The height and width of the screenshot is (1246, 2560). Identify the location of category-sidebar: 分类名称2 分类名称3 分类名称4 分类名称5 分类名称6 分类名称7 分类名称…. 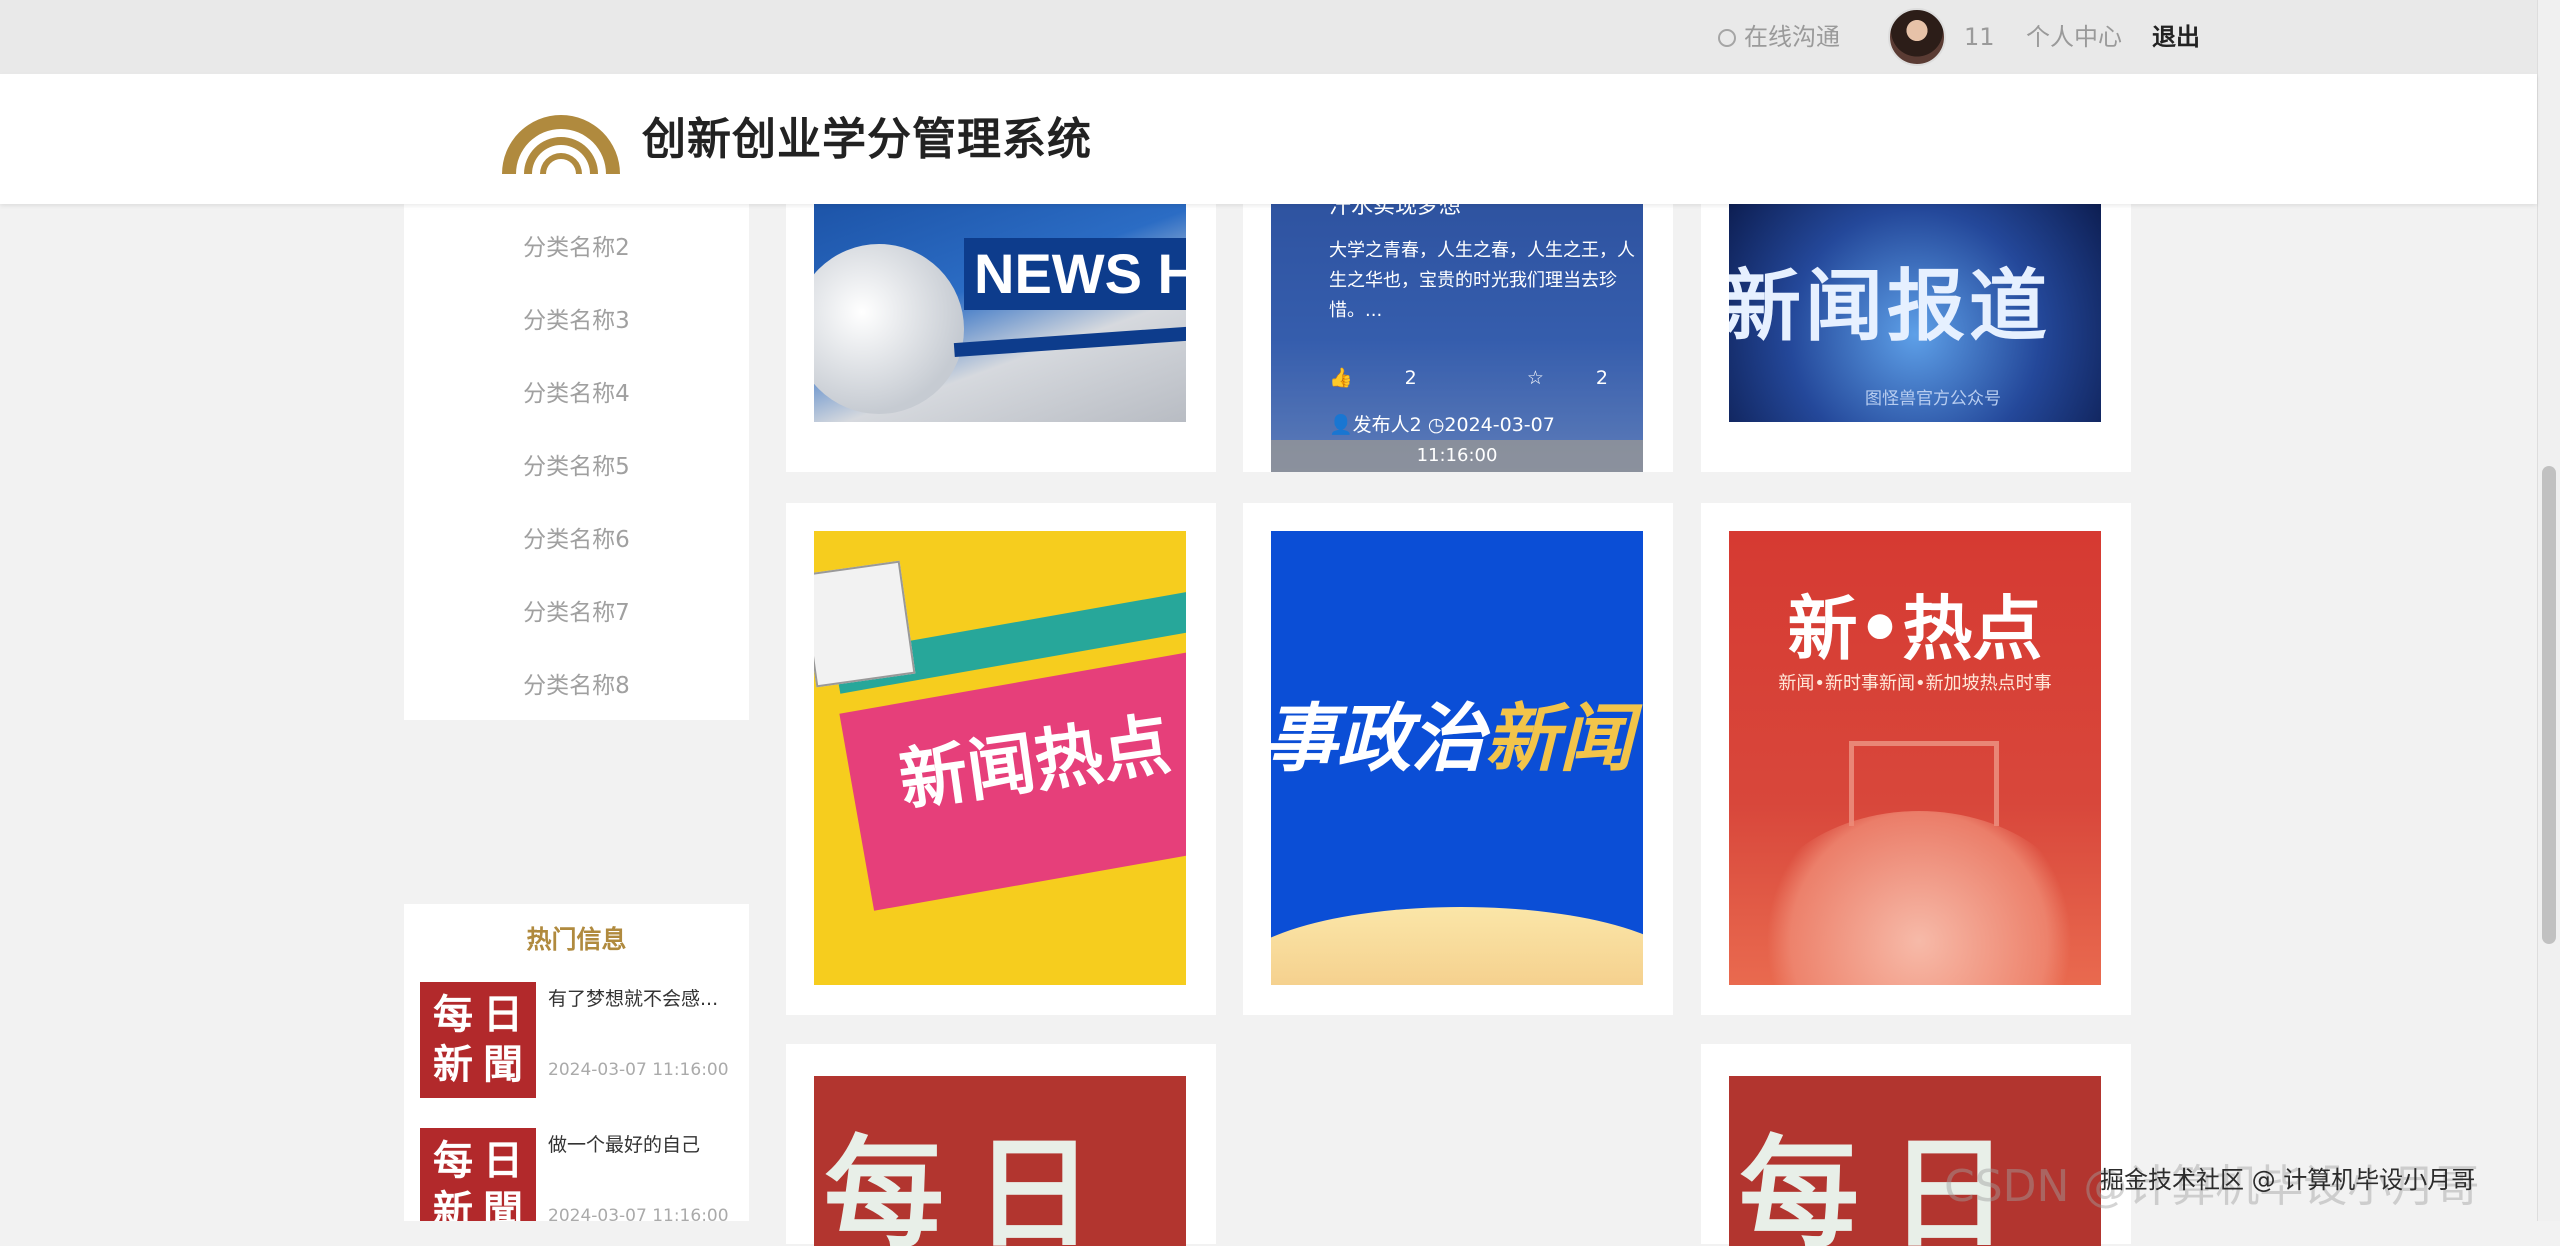
(576, 462).